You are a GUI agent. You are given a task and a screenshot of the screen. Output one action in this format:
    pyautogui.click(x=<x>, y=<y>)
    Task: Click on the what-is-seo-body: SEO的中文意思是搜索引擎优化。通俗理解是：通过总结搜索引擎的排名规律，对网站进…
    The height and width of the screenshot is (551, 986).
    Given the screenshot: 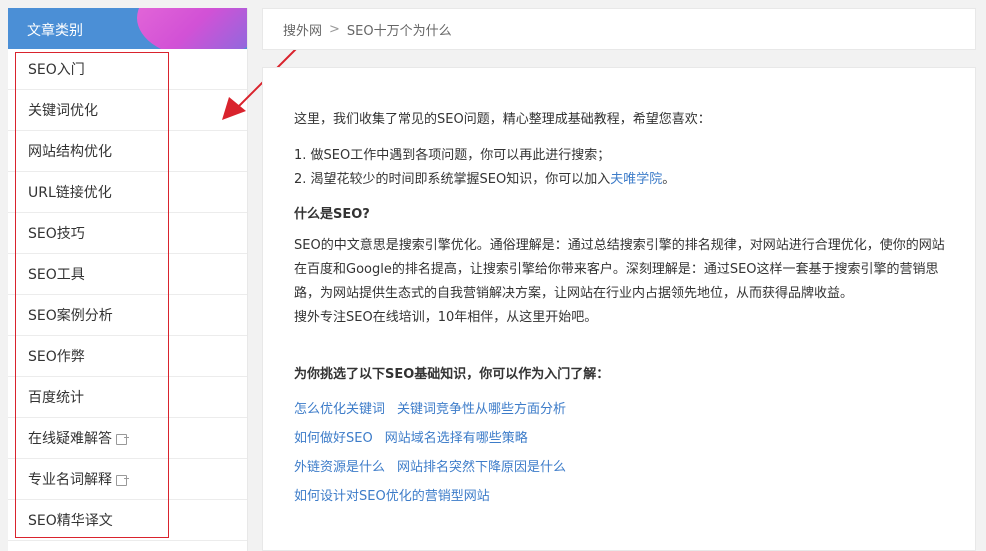 What is the action you would take?
    pyautogui.click(x=619, y=269)
    